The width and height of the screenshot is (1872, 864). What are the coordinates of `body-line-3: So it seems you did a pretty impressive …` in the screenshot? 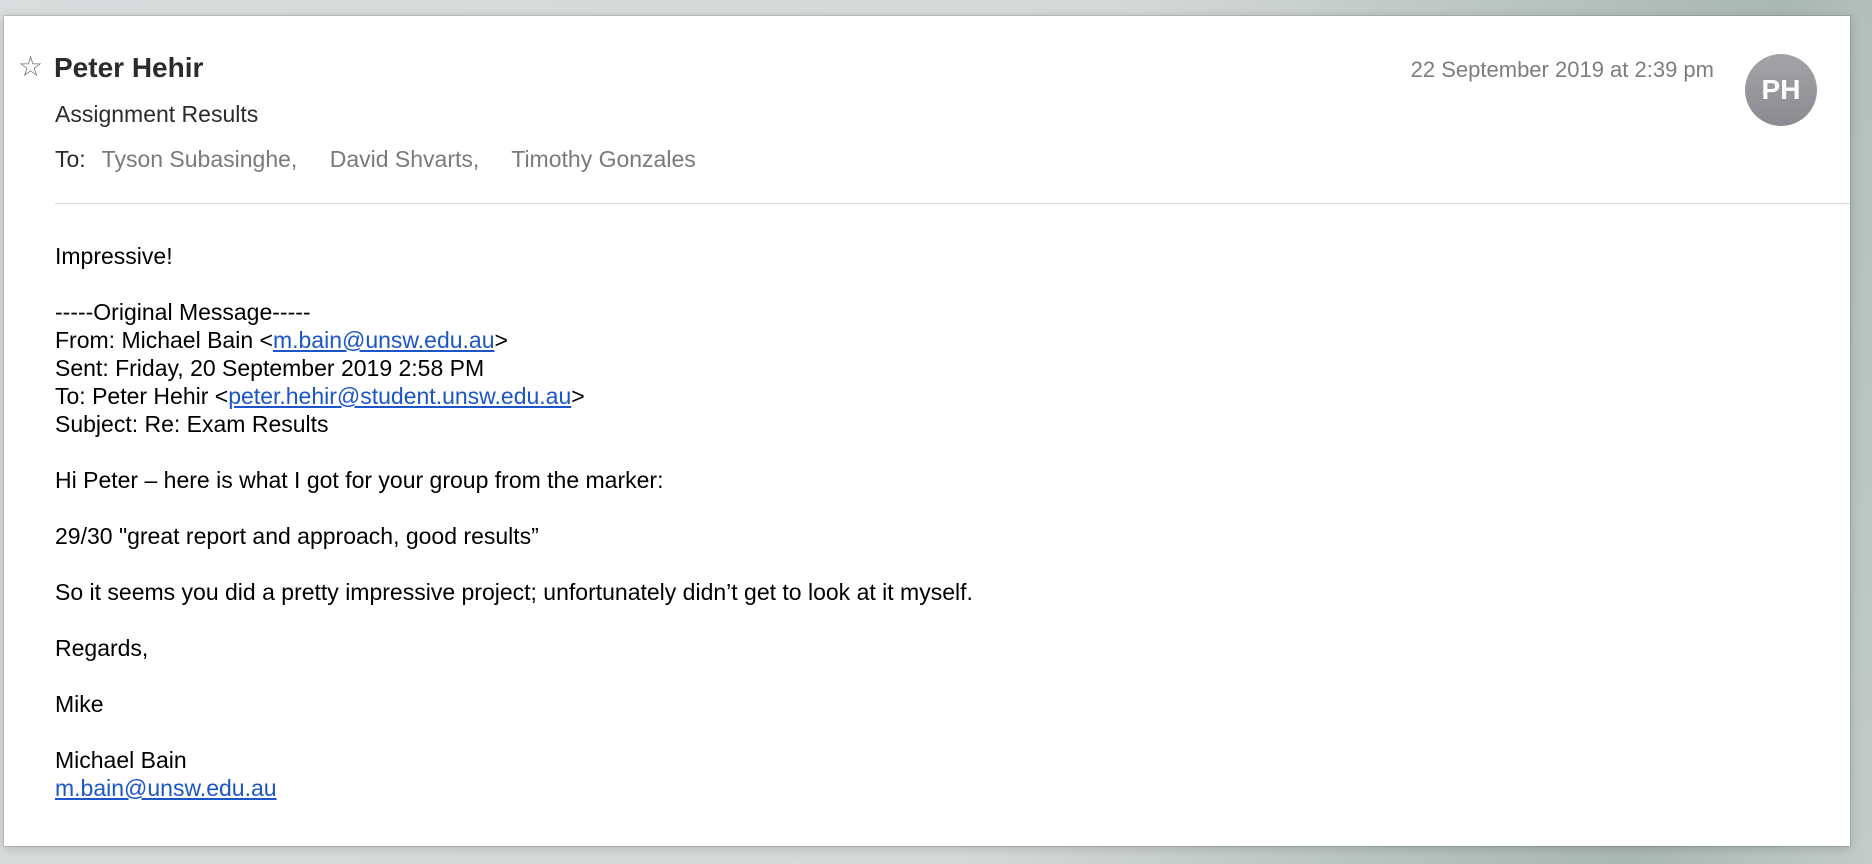 It's located at (514, 592).